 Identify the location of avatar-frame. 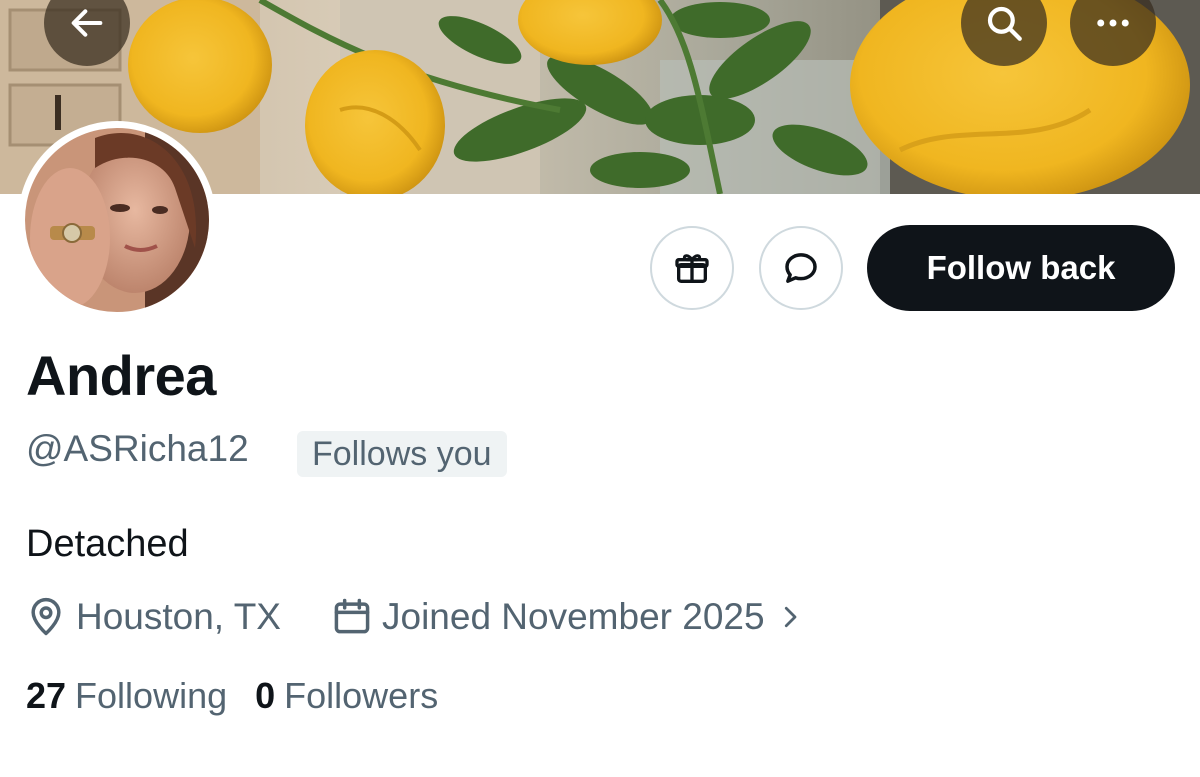
(117, 220).